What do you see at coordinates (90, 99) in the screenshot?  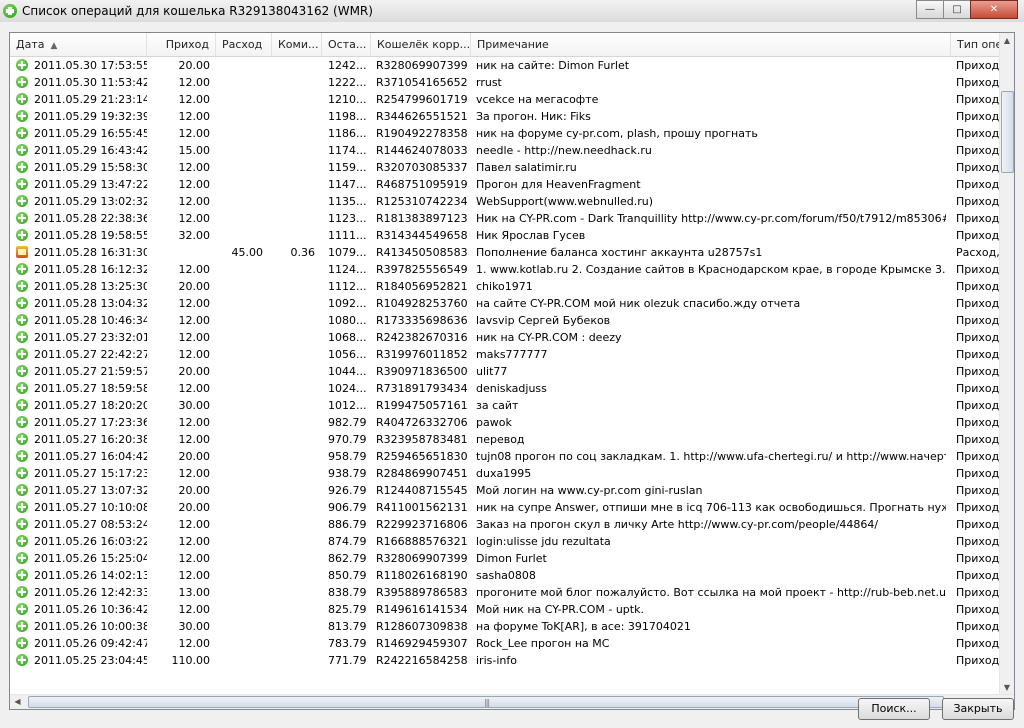 I see `cell-date: 2011.05.29 21:23:14` at bounding box center [90, 99].